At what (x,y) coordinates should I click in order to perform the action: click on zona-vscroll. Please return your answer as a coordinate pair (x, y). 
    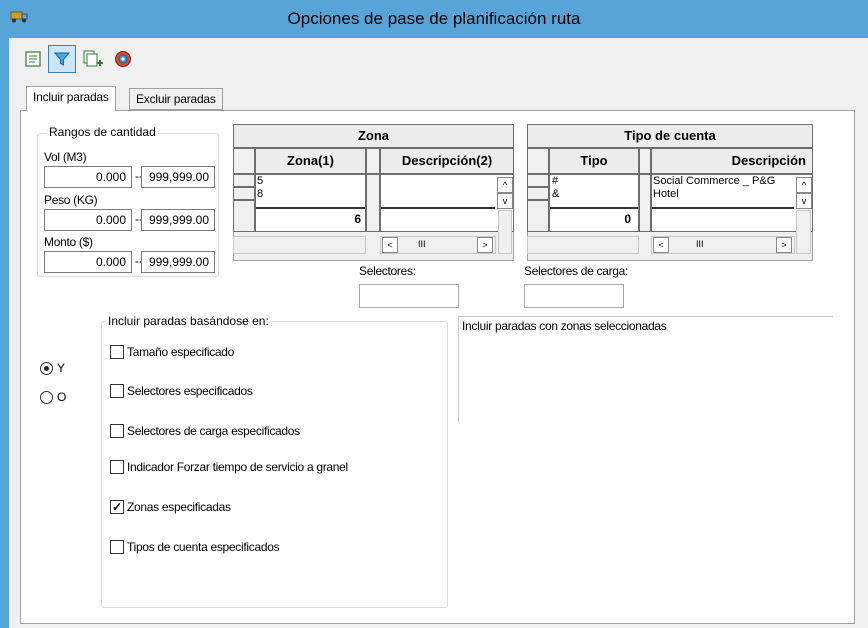
    Looking at the image, I should click on (505, 232).